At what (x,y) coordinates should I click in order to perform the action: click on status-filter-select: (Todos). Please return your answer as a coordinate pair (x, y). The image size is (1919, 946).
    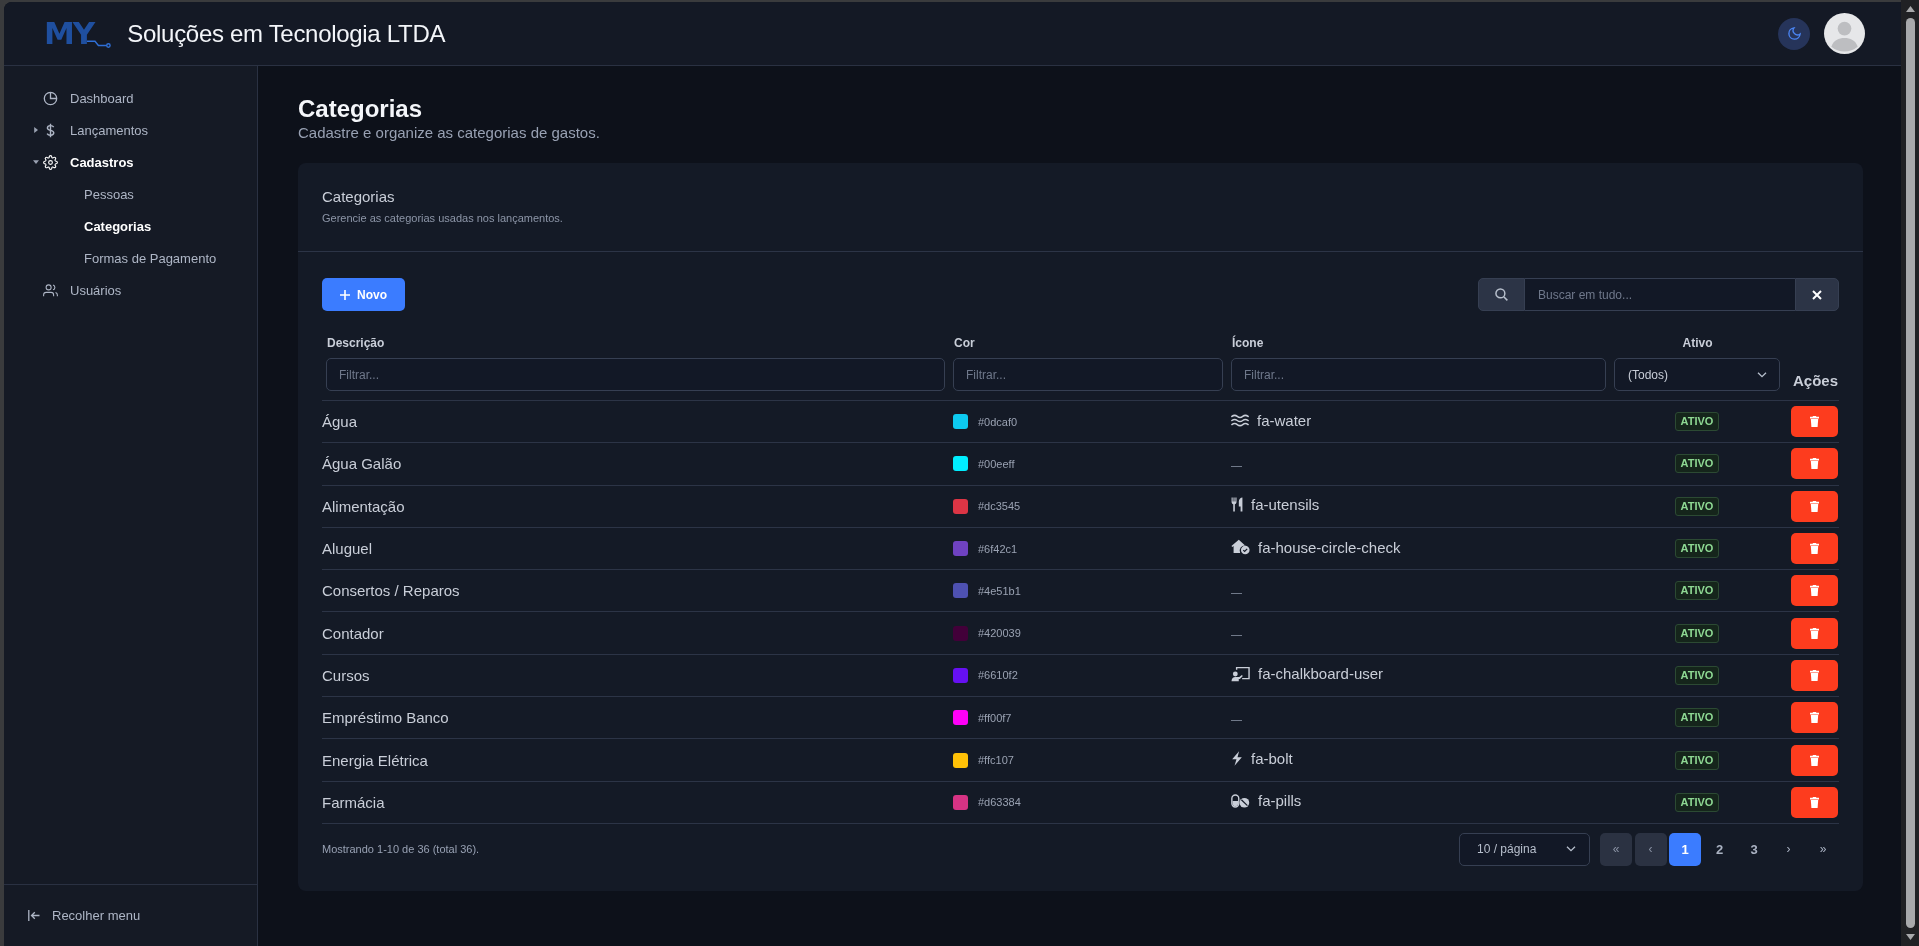
    Looking at the image, I should click on (1697, 374).